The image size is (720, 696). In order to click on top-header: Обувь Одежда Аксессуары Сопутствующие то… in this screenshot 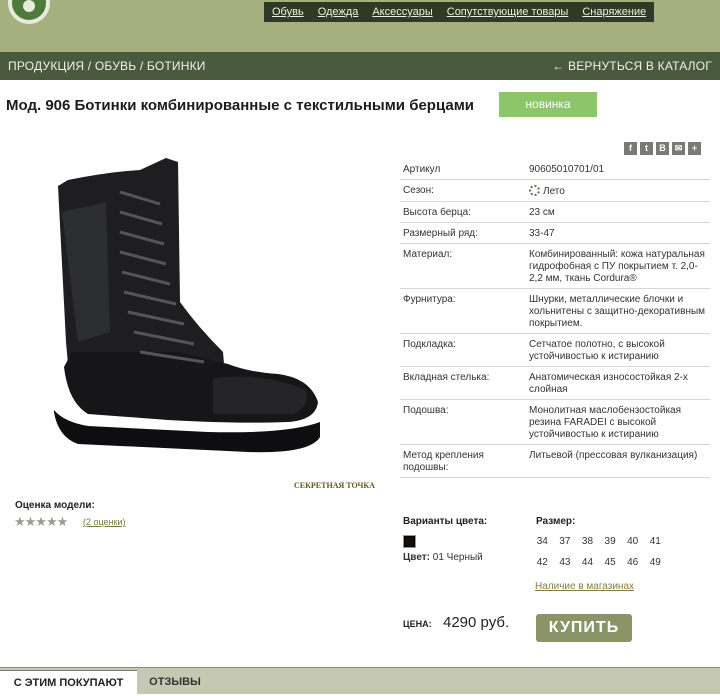, I will do `click(360, 26)`.